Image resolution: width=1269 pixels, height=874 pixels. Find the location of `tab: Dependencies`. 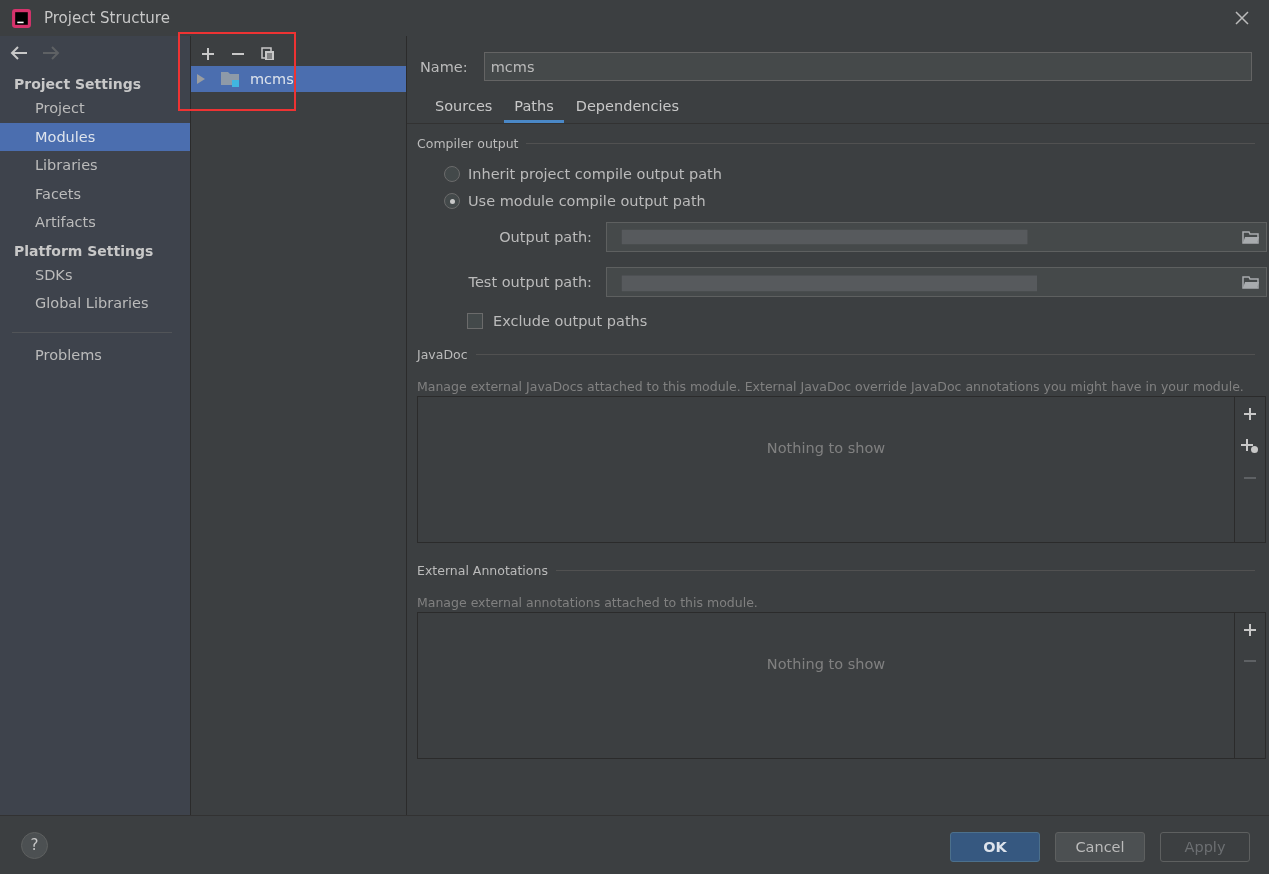

tab: Dependencies is located at coordinates (627, 108).